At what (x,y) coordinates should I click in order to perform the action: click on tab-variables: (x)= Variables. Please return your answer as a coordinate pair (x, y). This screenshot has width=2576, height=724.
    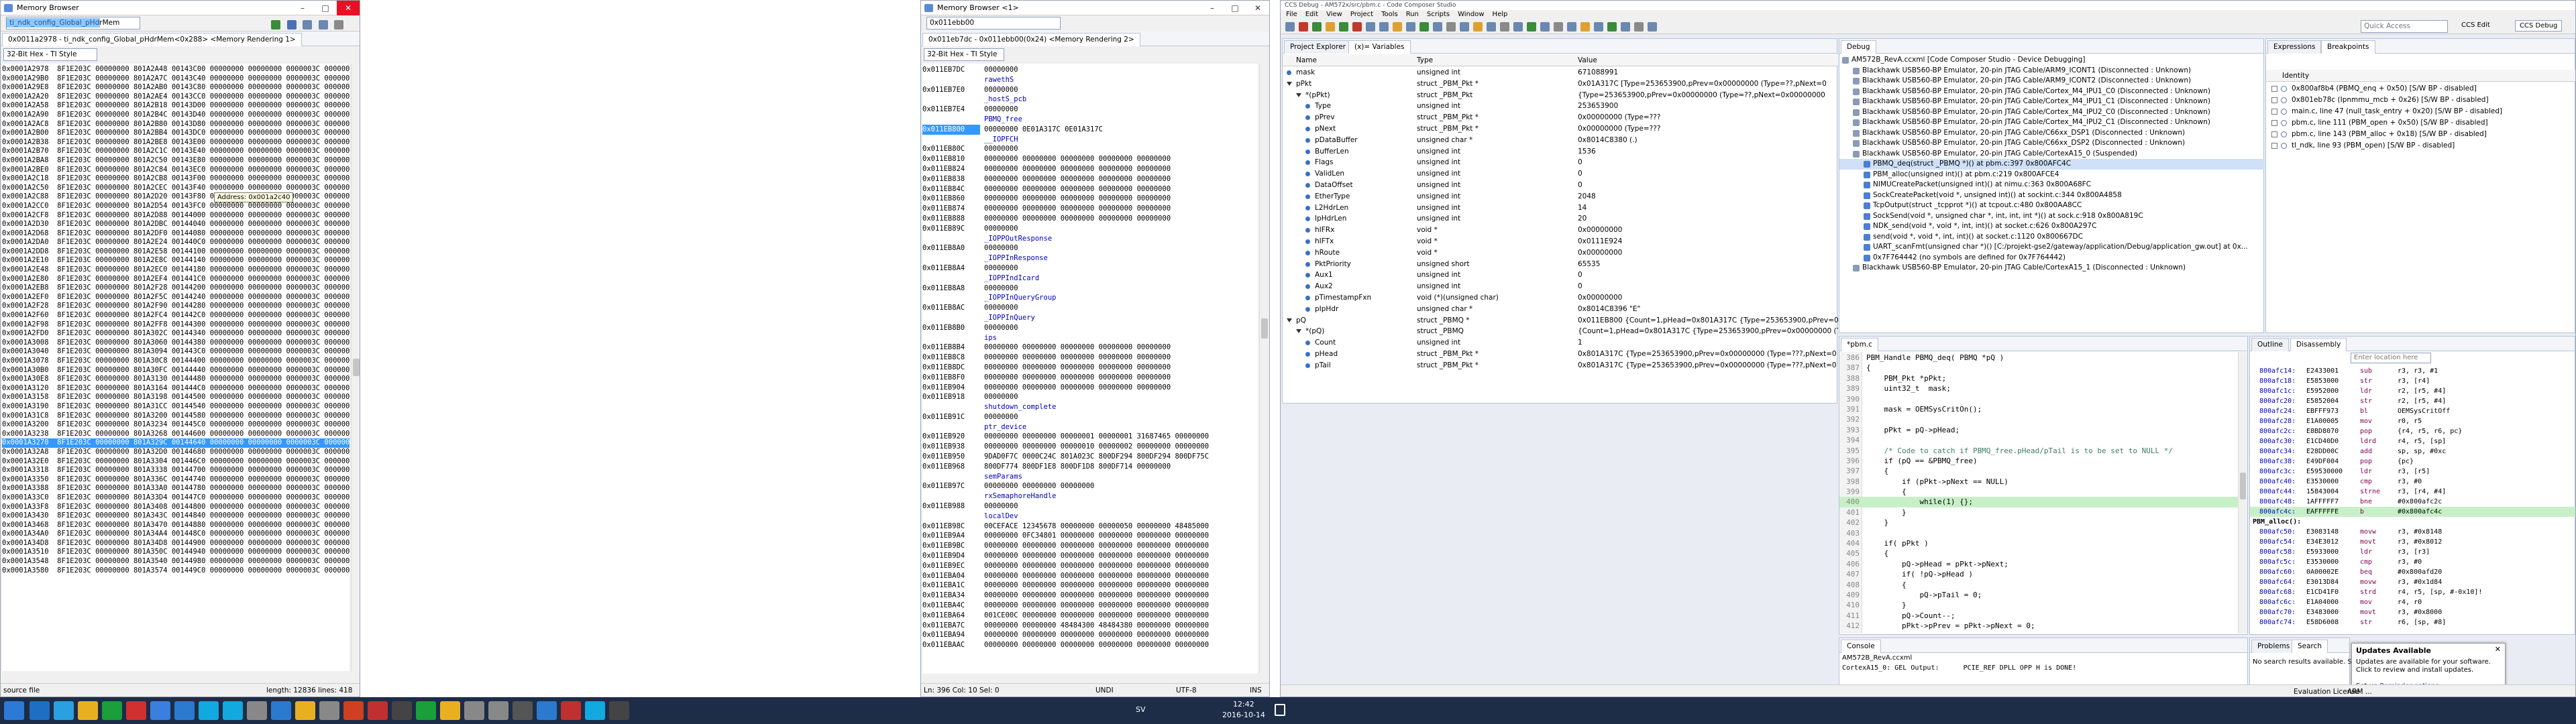
    Looking at the image, I should click on (1379, 47).